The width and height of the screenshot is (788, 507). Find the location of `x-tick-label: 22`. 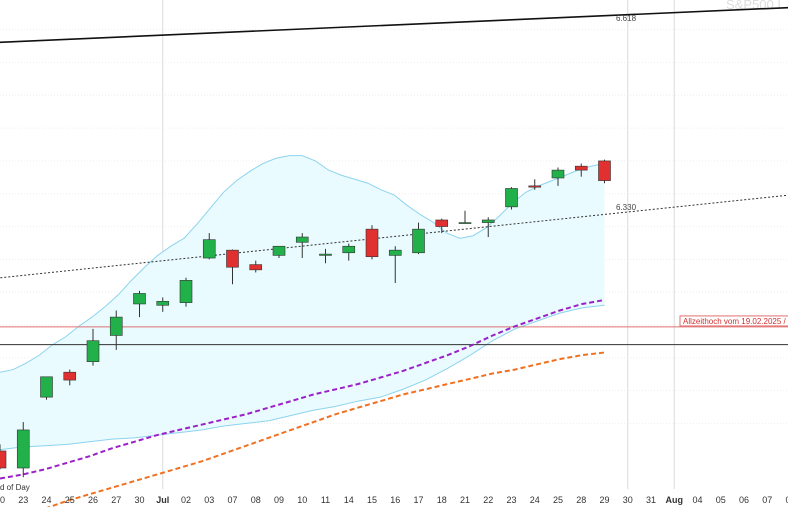

x-tick-label: 22 is located at coordinates (488, 500).